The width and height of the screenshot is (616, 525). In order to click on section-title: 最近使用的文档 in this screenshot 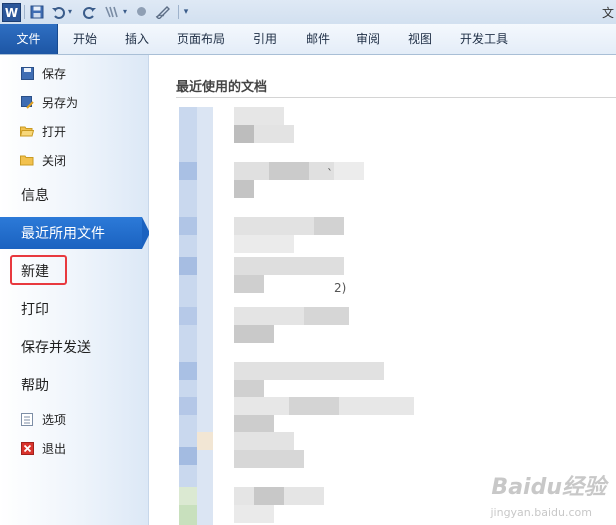, I will do `click(222, 87)`.